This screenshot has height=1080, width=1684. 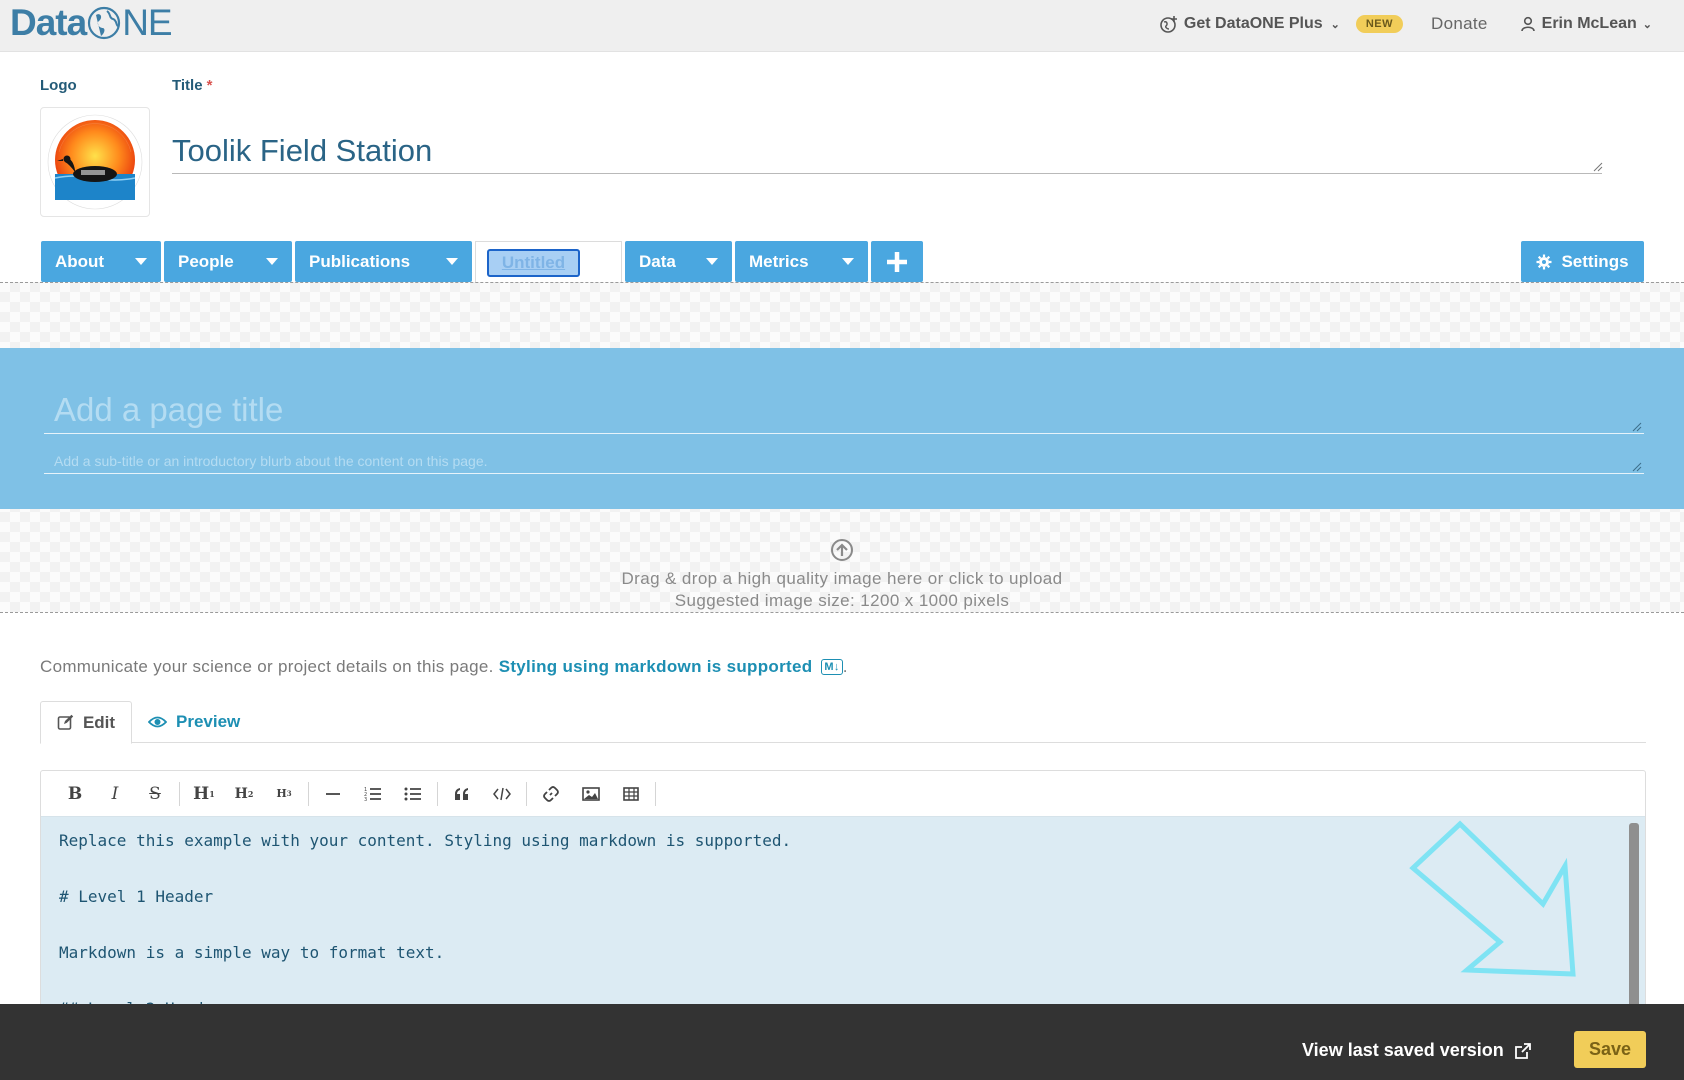 I want to click on tab-people: People, so click(x=228, y=261).